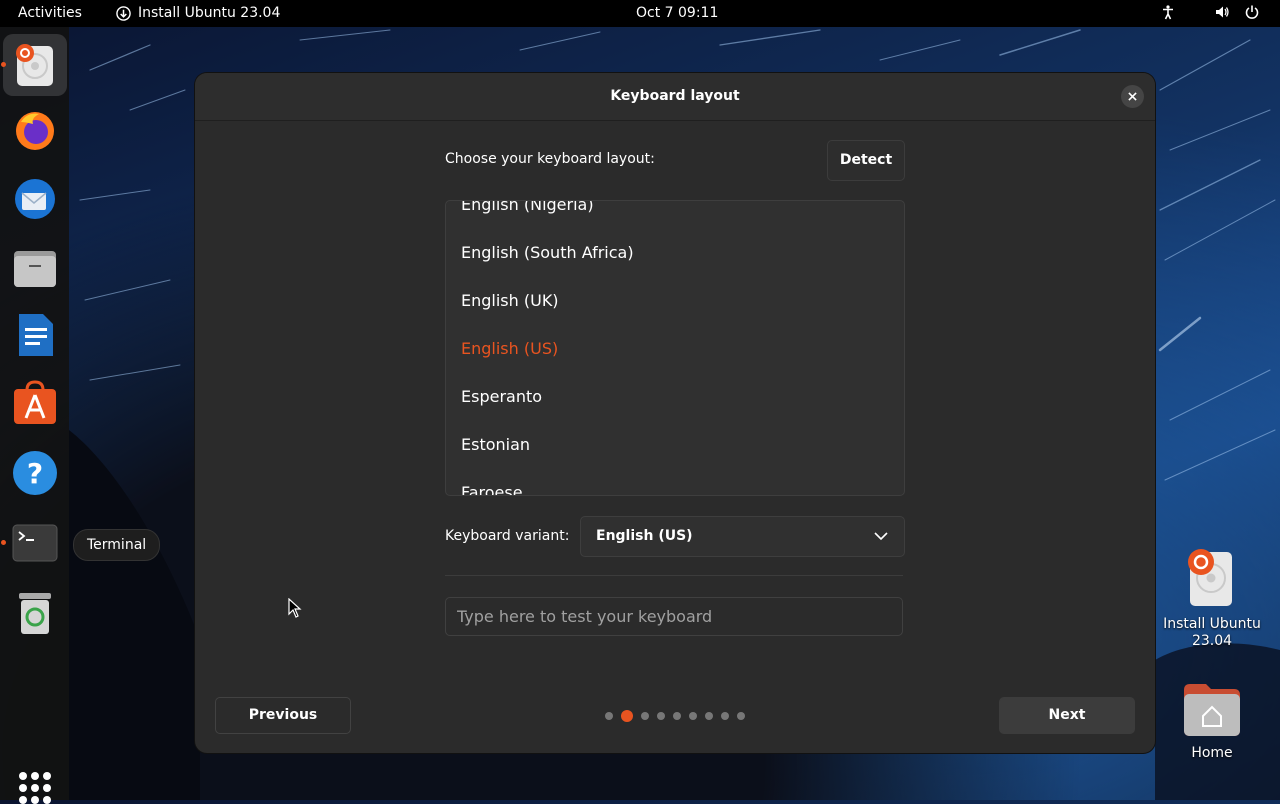  I want to click on terminal-icon, so click(35, 543).